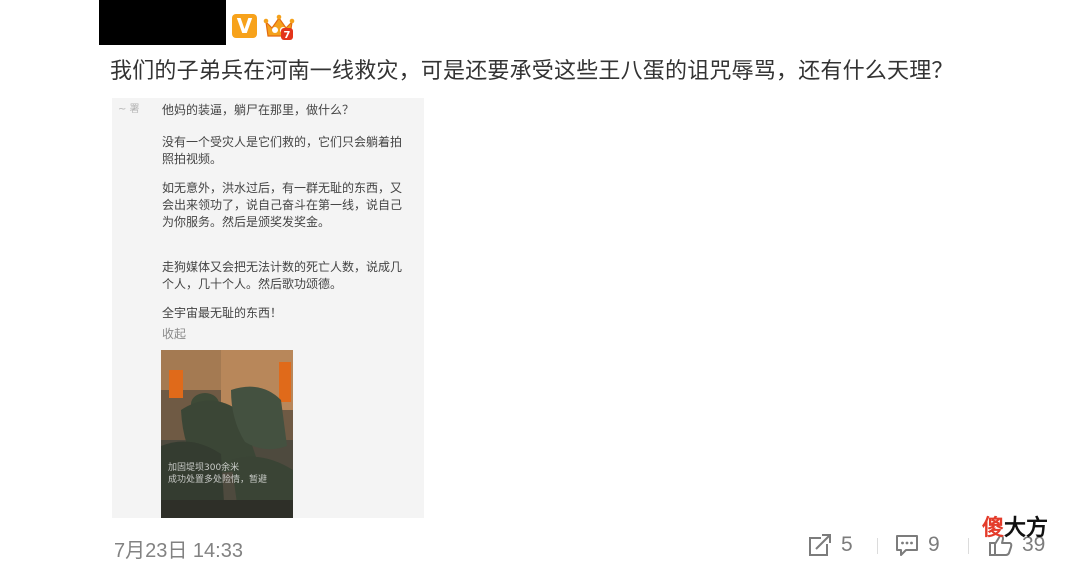 This screenshot has width=1075, height=566. What do you see at coordinates (282, 150) in the screenshot?
I see `image-paragraph: 没有一个受灾人是它们救的，它们只会躺着拍照拍视频。` at bounding box center [282, 150].